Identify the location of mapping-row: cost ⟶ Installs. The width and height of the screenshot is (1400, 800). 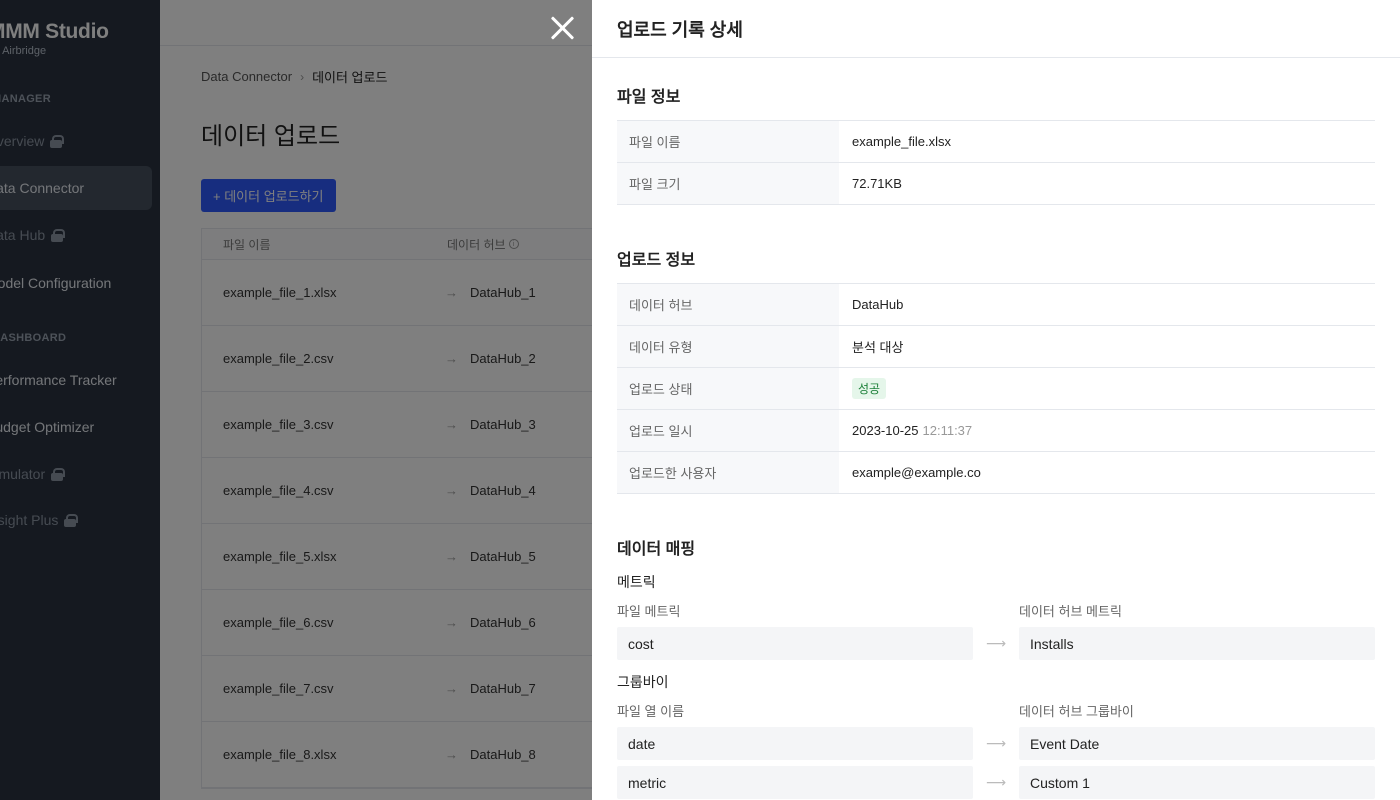
(996, 643).